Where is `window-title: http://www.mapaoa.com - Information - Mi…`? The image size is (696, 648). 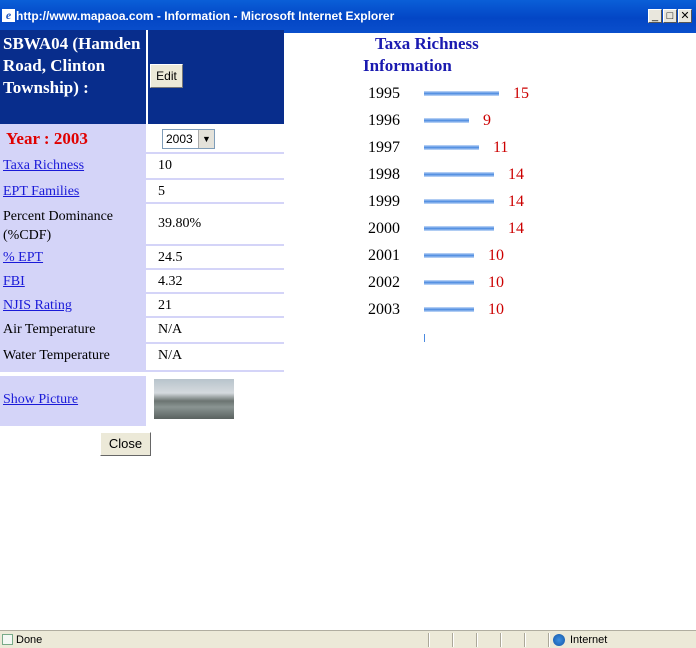
window-title: http://www.mapaoa.com - Information - Mi… is located at coordinates (205, 16).